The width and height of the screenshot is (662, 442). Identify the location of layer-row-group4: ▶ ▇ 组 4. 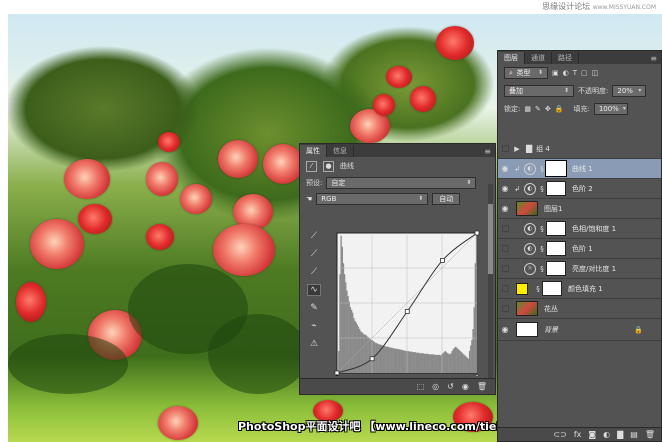
(579, 149).